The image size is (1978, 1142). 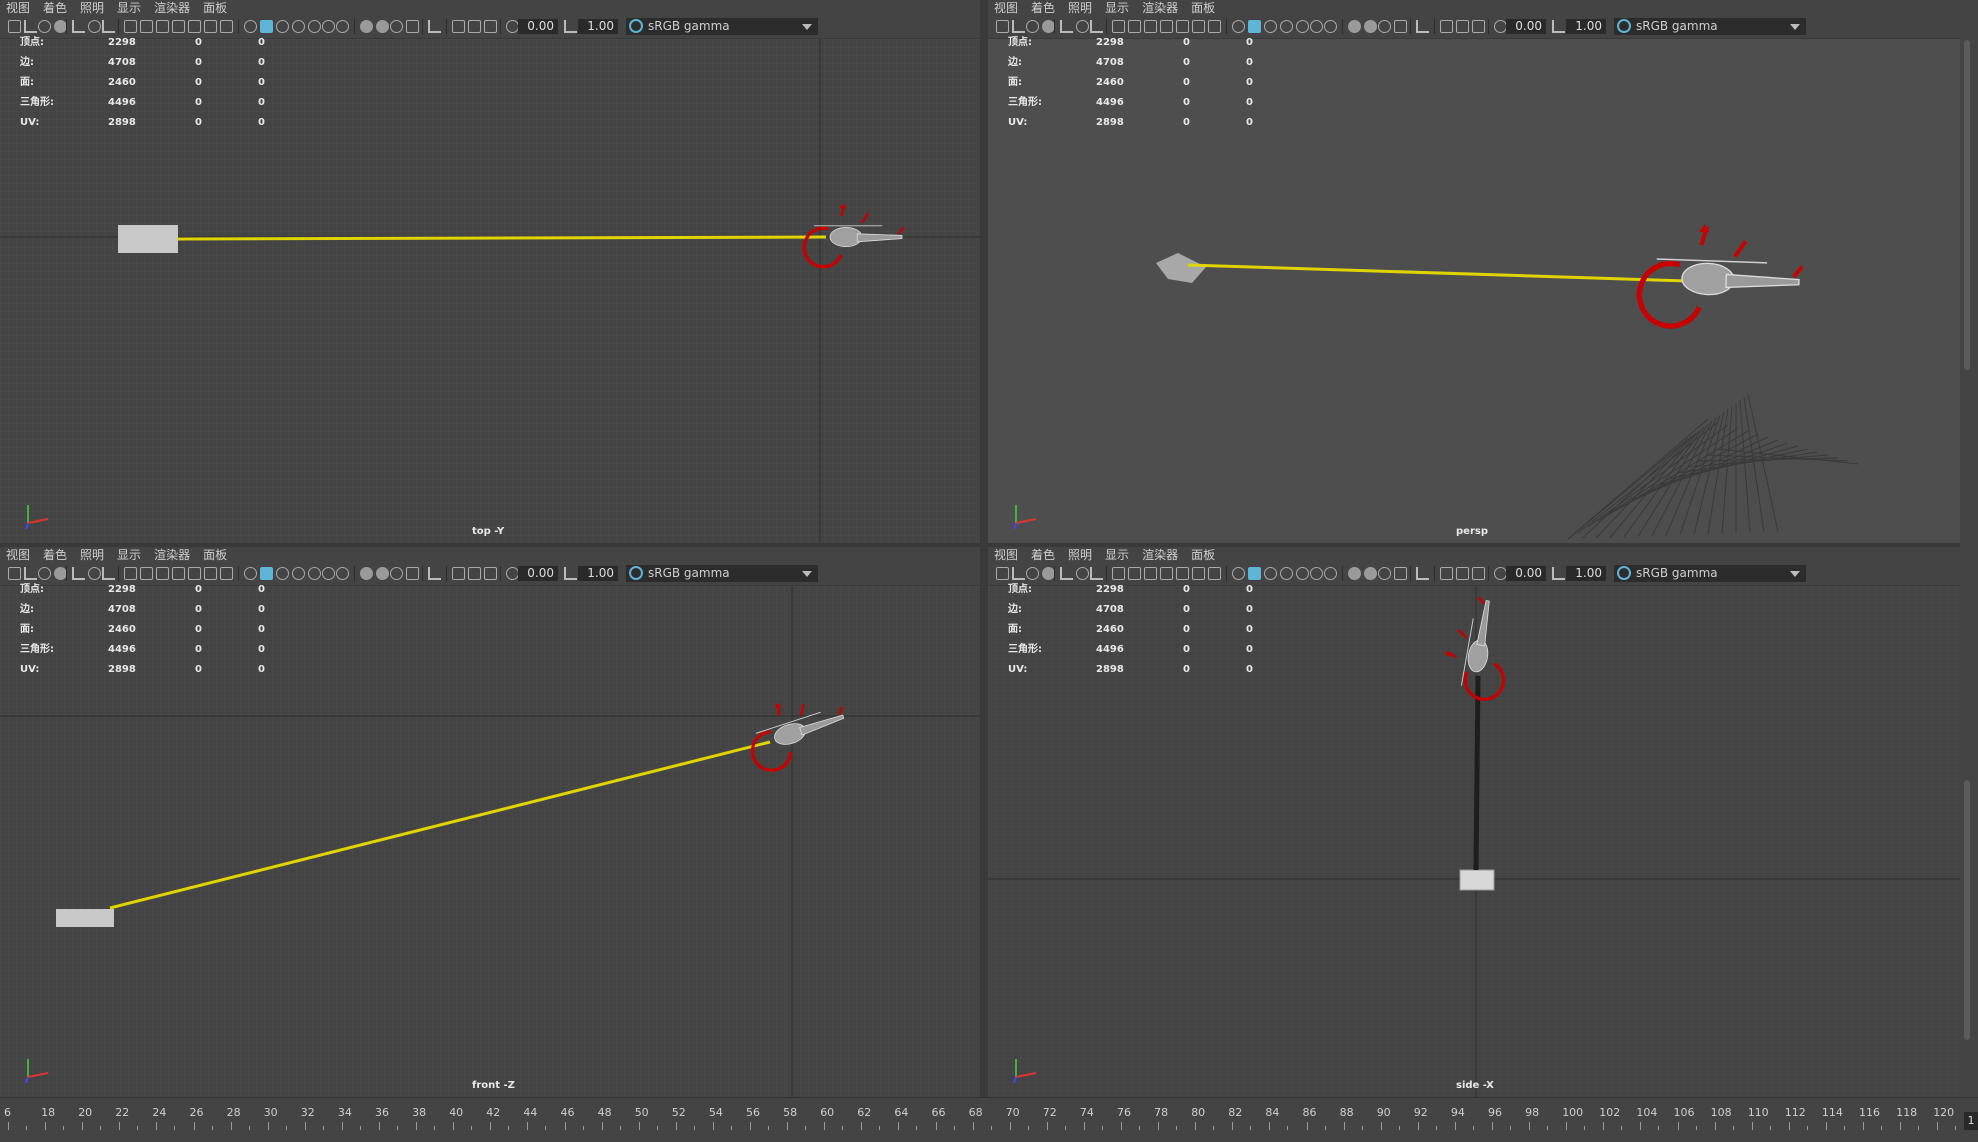 What do you see at coordinates (570, 26) in the screenshot?
I see `gamma-icon` at bounding box center [570, 26].